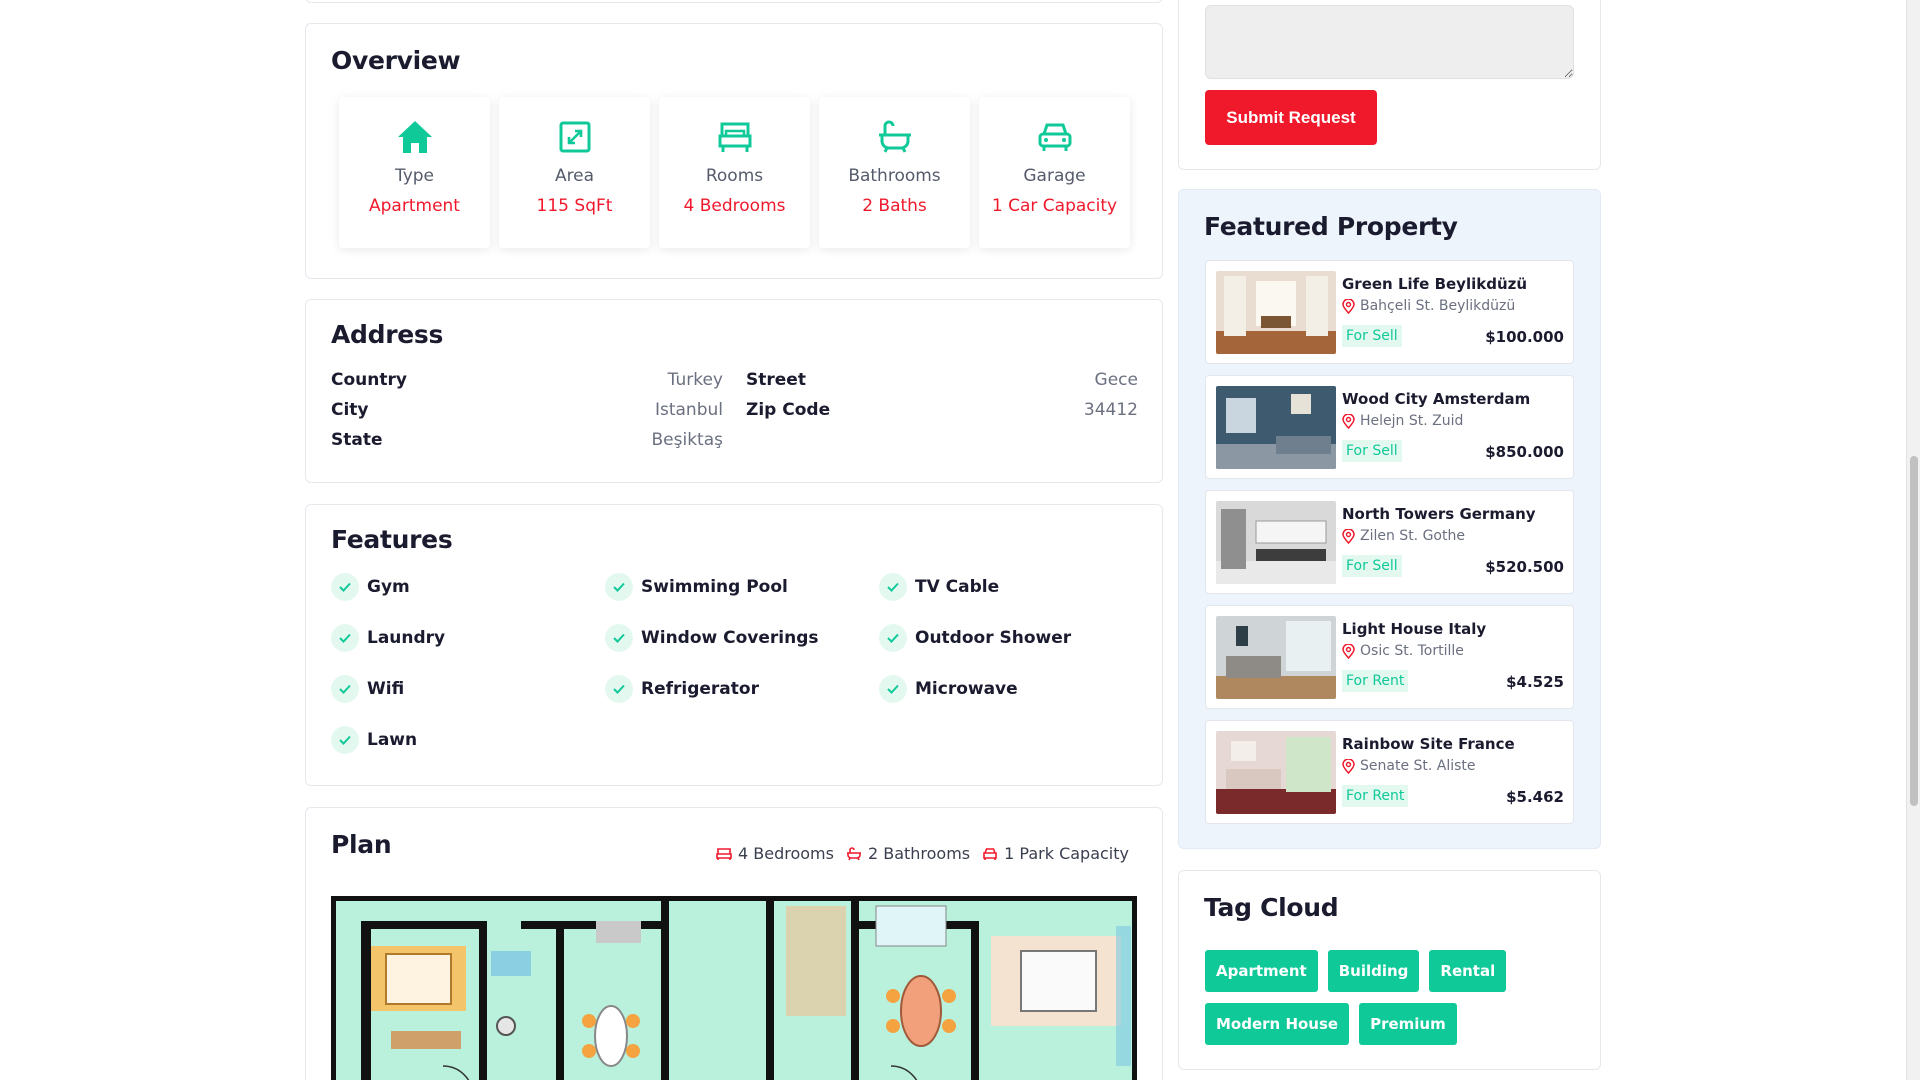 The width and height of the screenshot is (1920, 1080). Describe the element at coordinates (908, 853) in the screenshot. I see `plan-bathrooms: 2 Bathrooms` at that location.